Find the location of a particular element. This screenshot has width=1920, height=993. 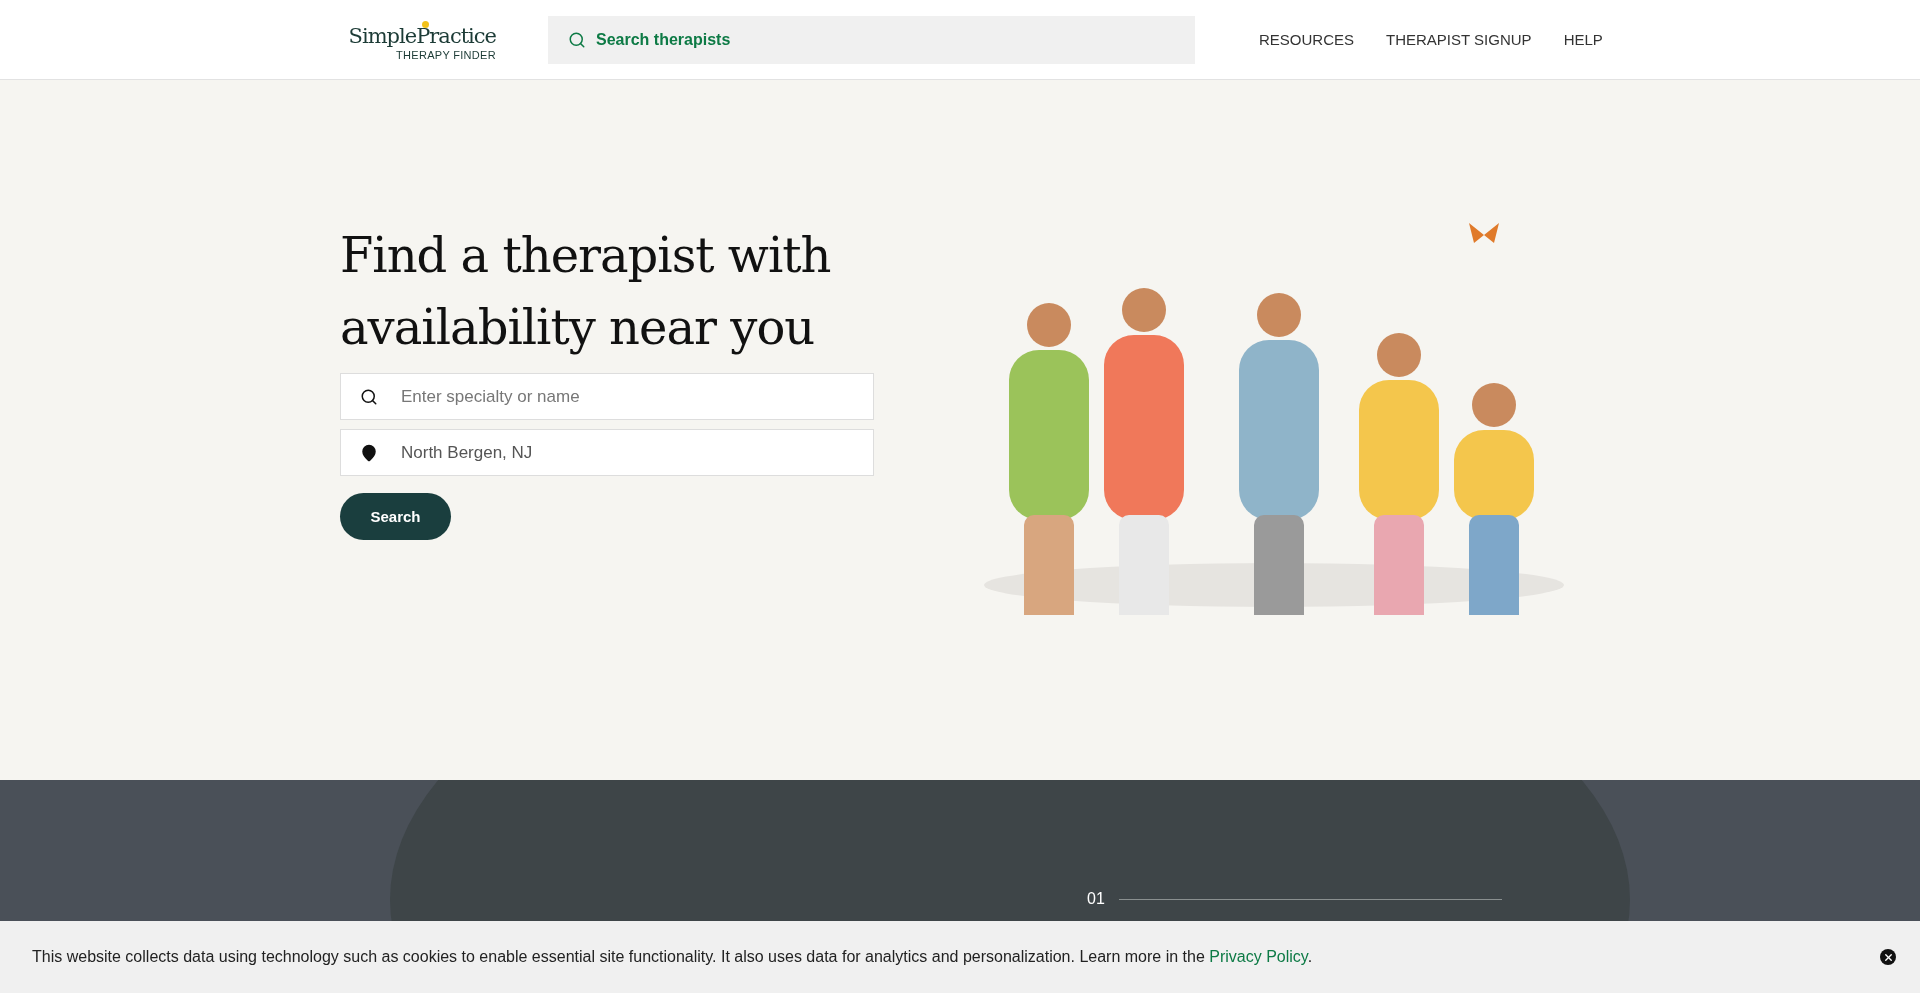

nav-link: THERAPIST SIGNUP is located at coordinates (1459, 39).